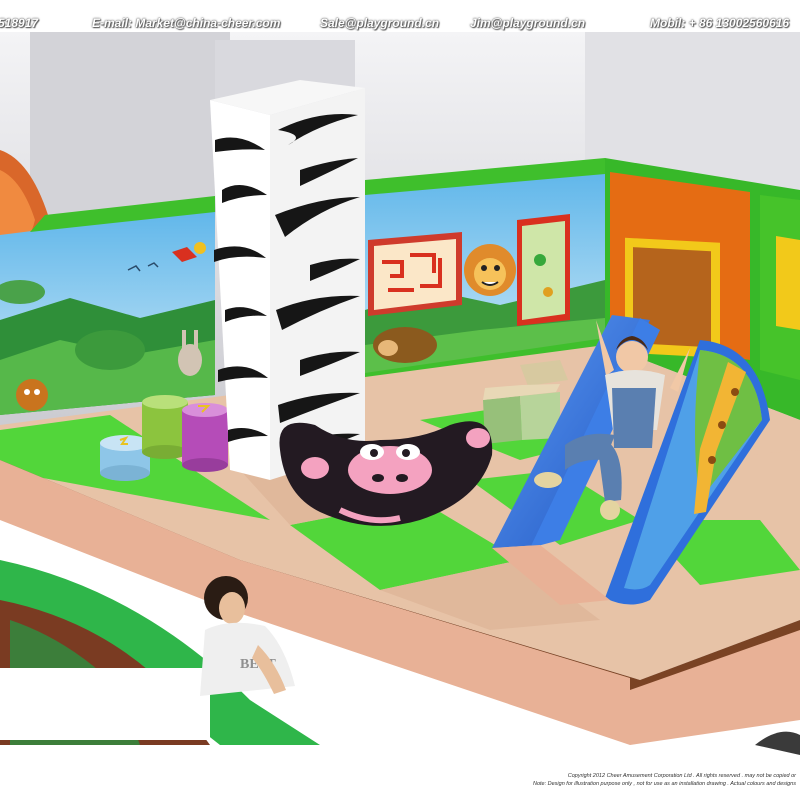  Describe the element at coordinates (186, 23) in the screenshot. I see `market-email: E-mail: Market@china-cheer.com` at that location.